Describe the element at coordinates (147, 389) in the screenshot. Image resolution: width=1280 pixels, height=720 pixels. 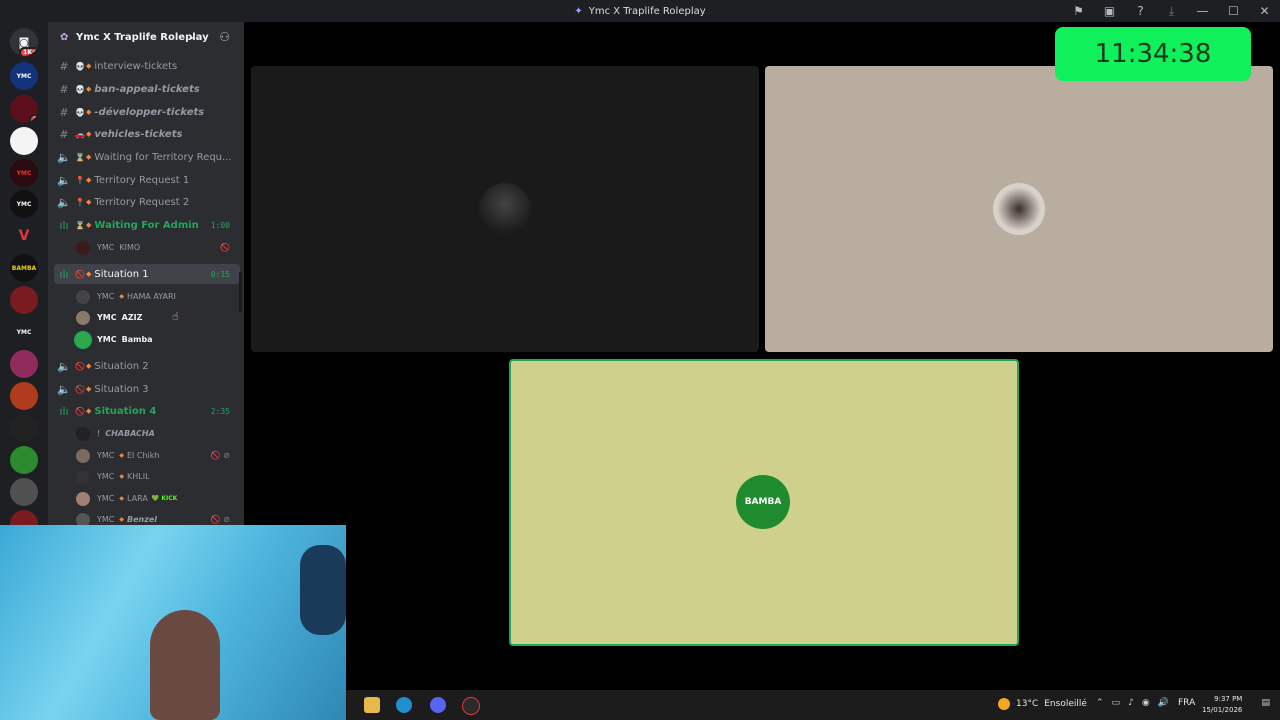
I see `voice-channel-situation-3: 🔈 🚫 ◆ Situation 3` at that location.